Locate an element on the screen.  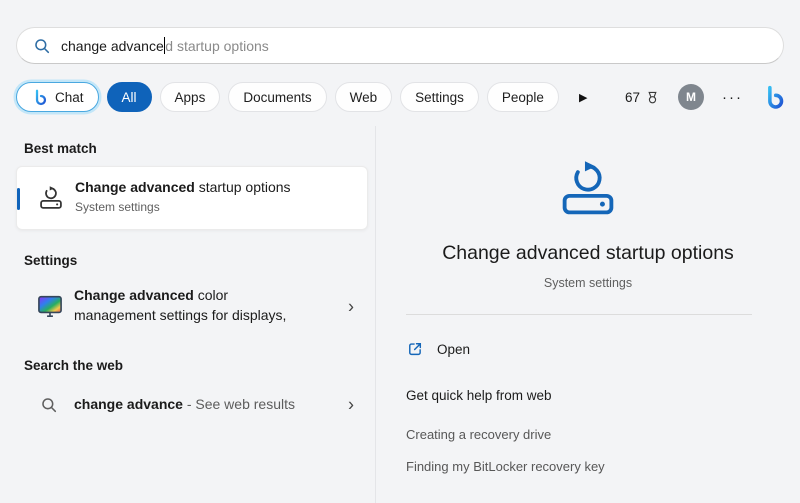
tab-apps: Apps is located at coordinates (190, 97).